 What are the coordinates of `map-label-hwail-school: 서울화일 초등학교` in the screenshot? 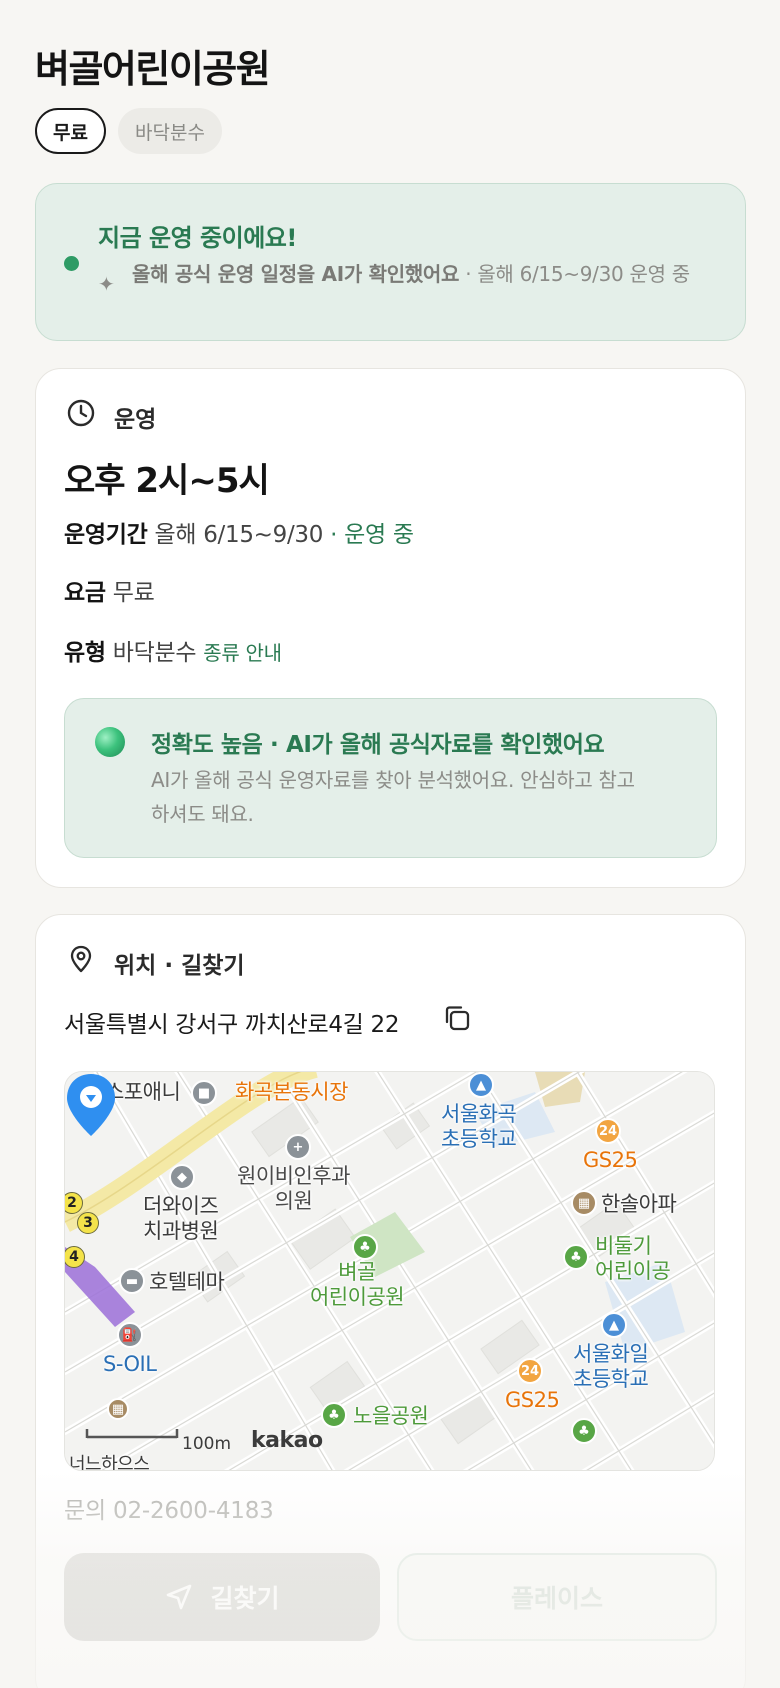 It's located at (611, 1366).